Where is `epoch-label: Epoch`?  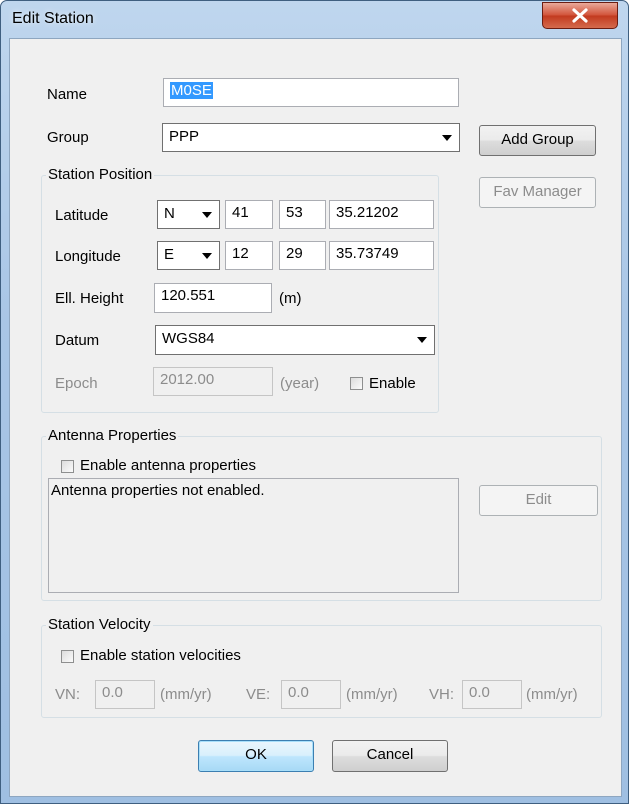 epoch-label: Epoch is located at coordinates (76, 383).